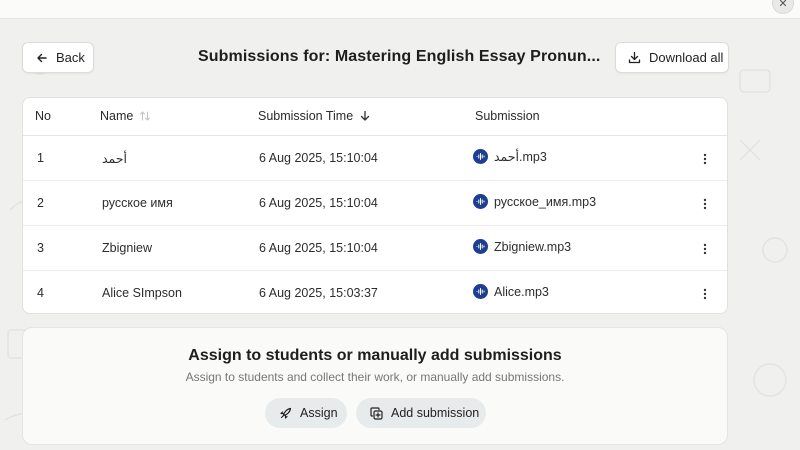 This screenshot has width=800, height=450. Describe the element at coordinates (533, 246) in the screenshot. I see `file-name: Zbigniew.mp3` at that location.